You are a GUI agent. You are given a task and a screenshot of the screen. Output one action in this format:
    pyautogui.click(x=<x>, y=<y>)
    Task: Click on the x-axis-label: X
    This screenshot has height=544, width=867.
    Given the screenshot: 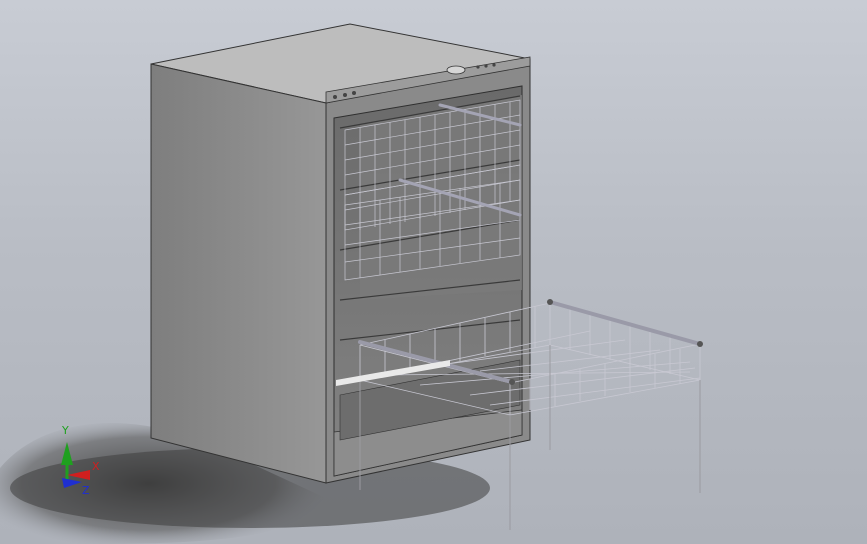 What is the action you would take?
    pyautogui.click(x=96, y=466)
    